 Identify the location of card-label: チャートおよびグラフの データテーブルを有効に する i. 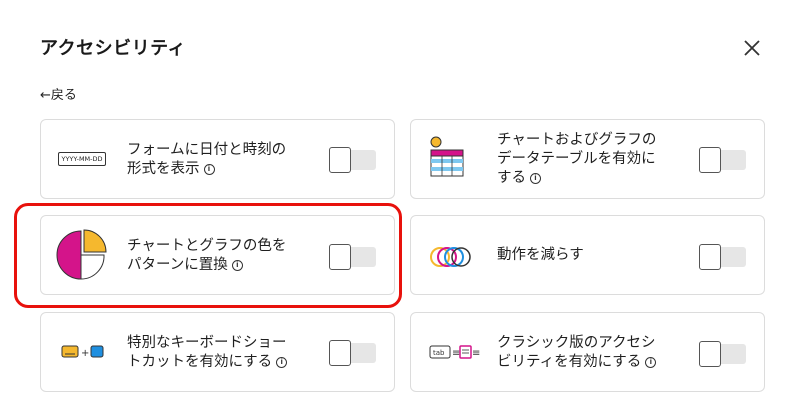
(576, 159).